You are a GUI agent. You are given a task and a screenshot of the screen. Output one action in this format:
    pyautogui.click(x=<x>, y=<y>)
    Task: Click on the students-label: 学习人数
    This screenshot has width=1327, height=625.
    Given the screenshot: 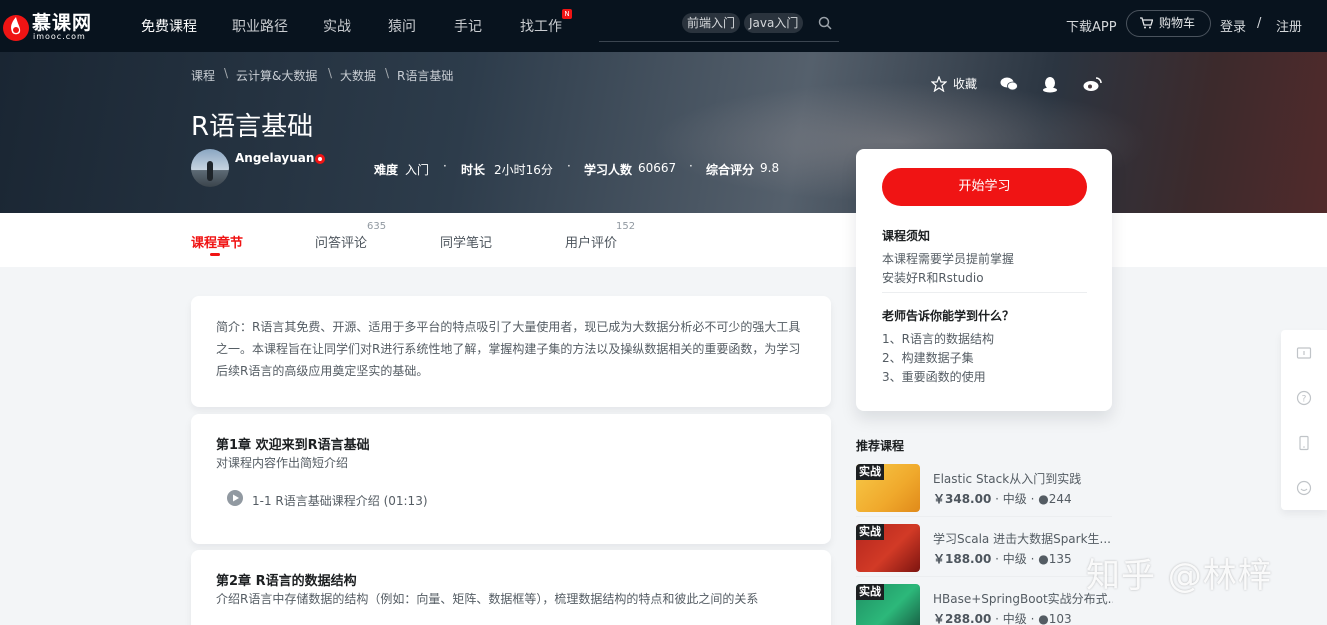 What is the action you would take?
    pyautogui.click(x=608, y=170)
    